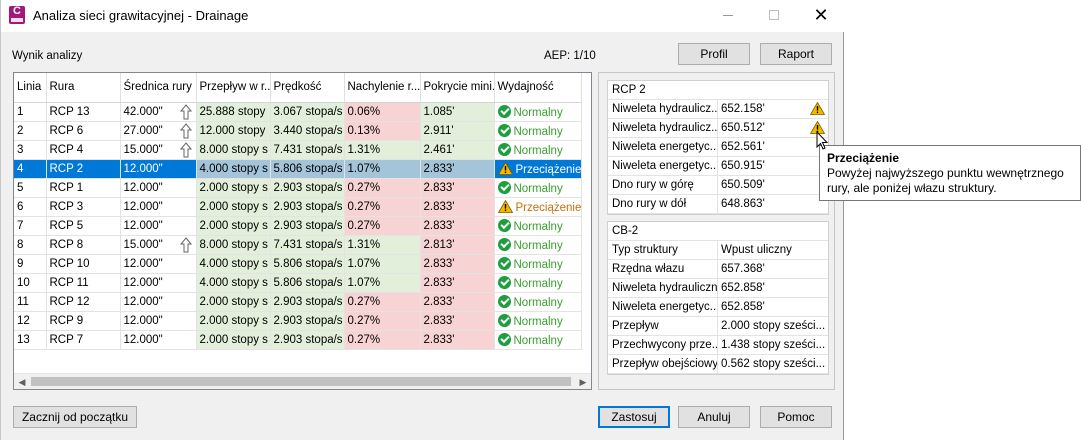 This screenshot has width=1081, height=440. I want to click on scrollbar-thumb, so click(301, 381).